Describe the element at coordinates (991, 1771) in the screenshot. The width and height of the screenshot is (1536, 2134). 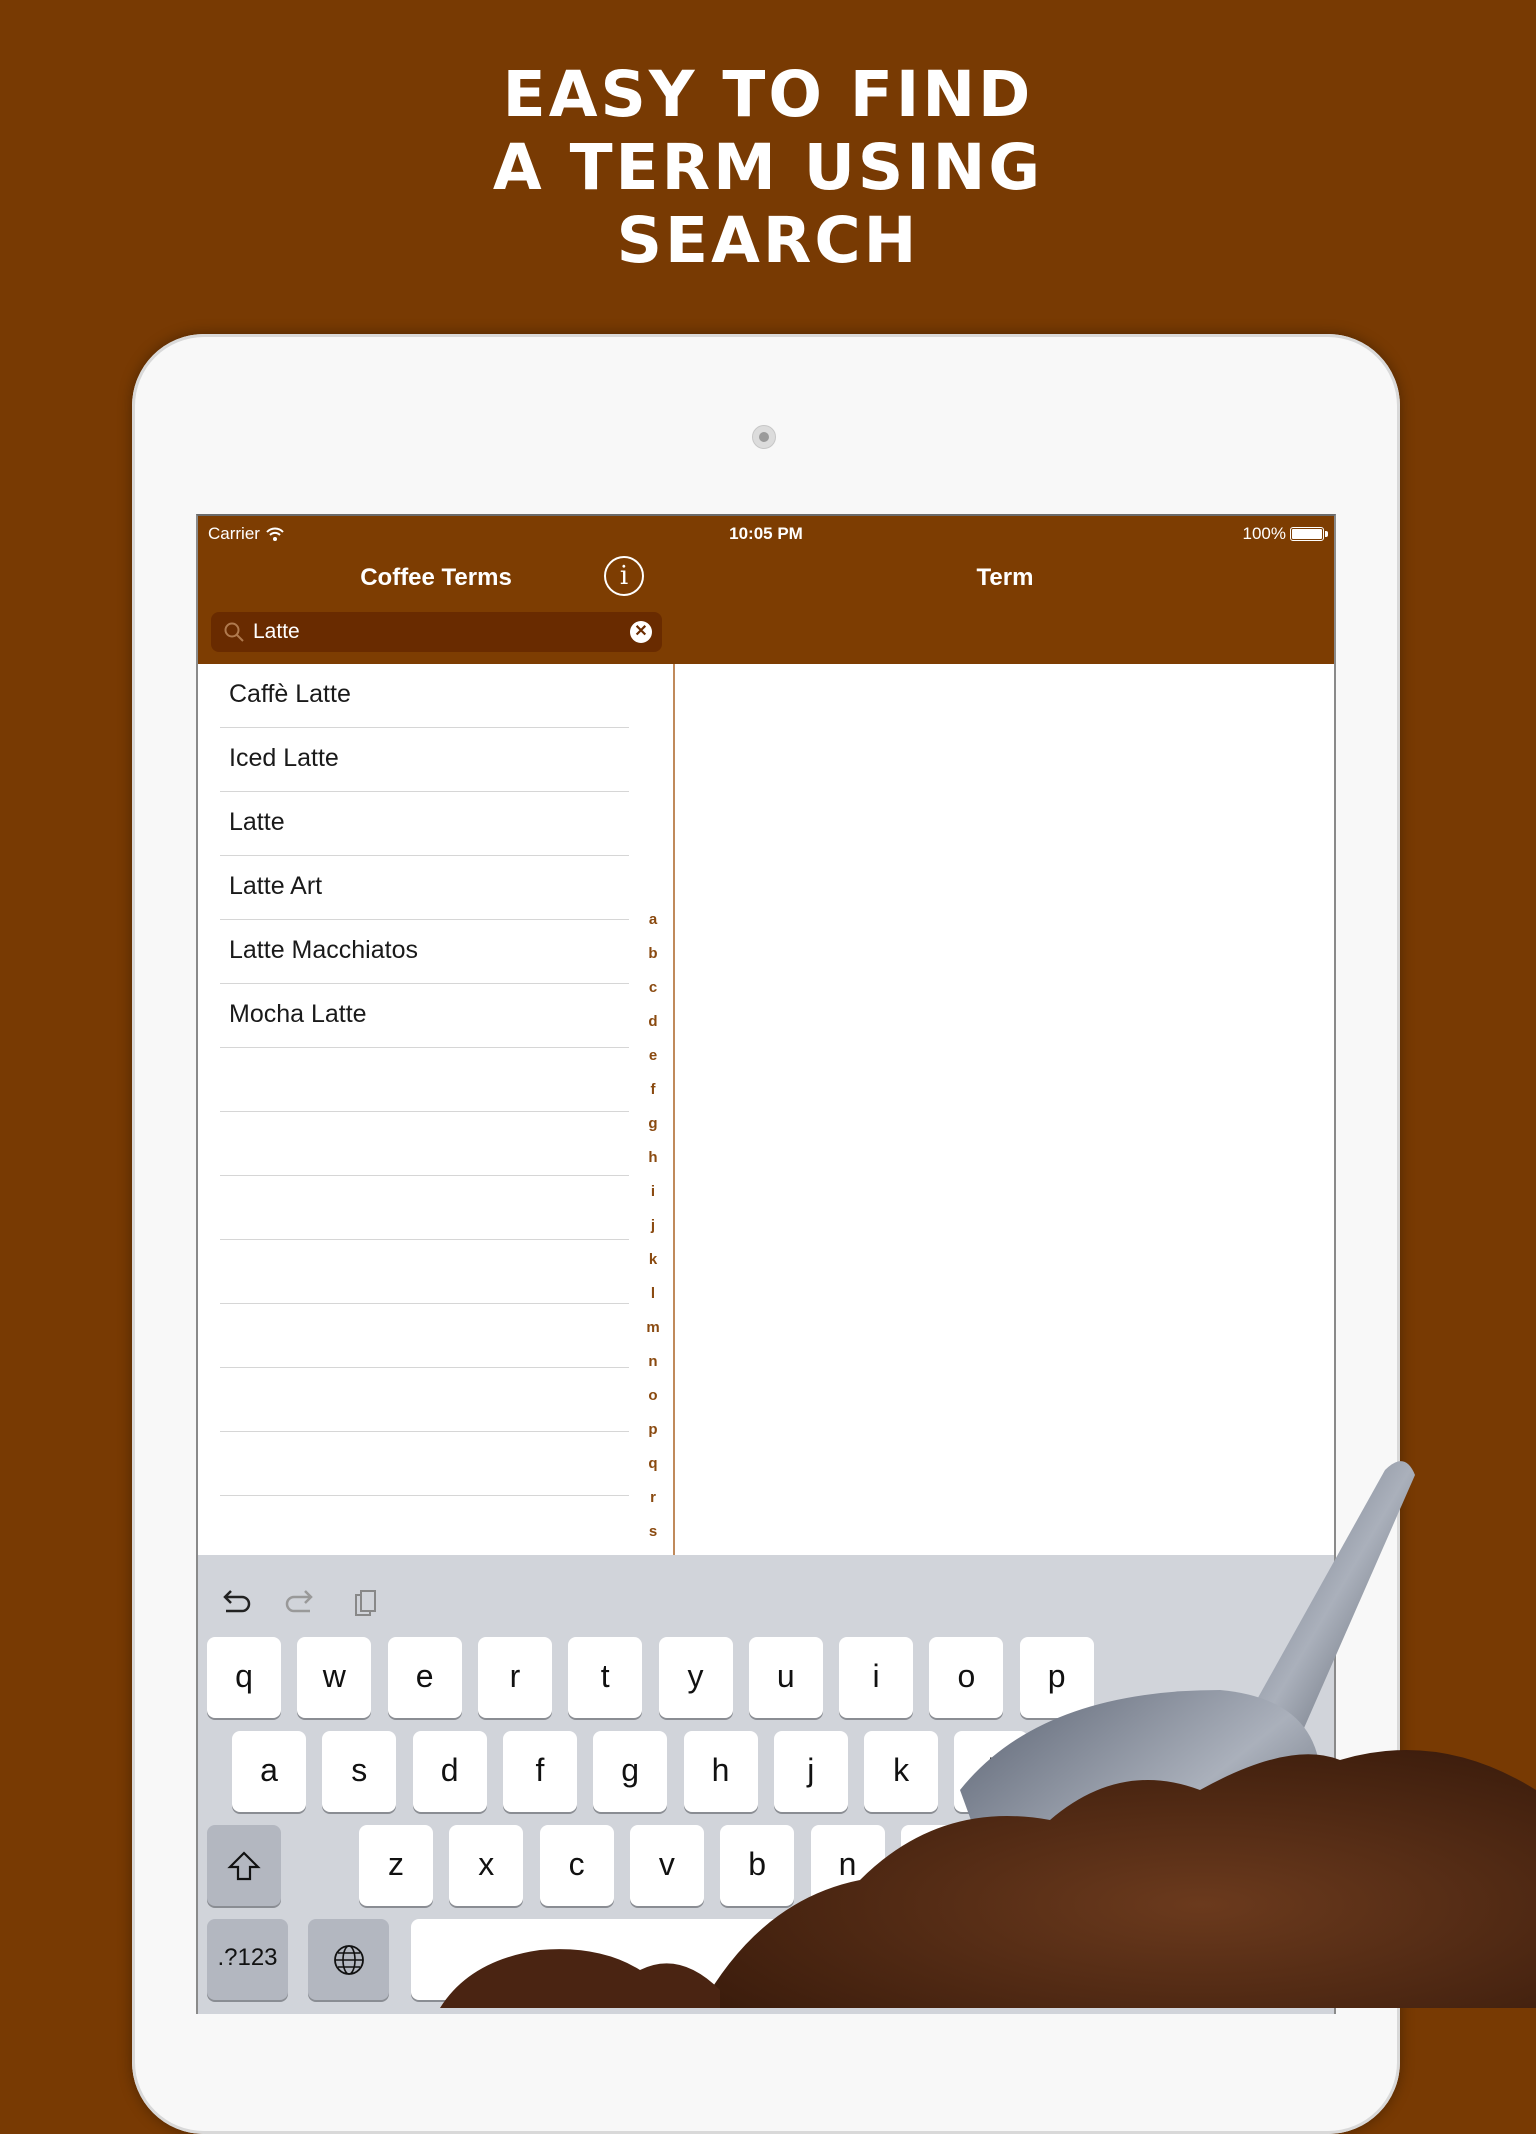
I see `key-l: l` at that location.